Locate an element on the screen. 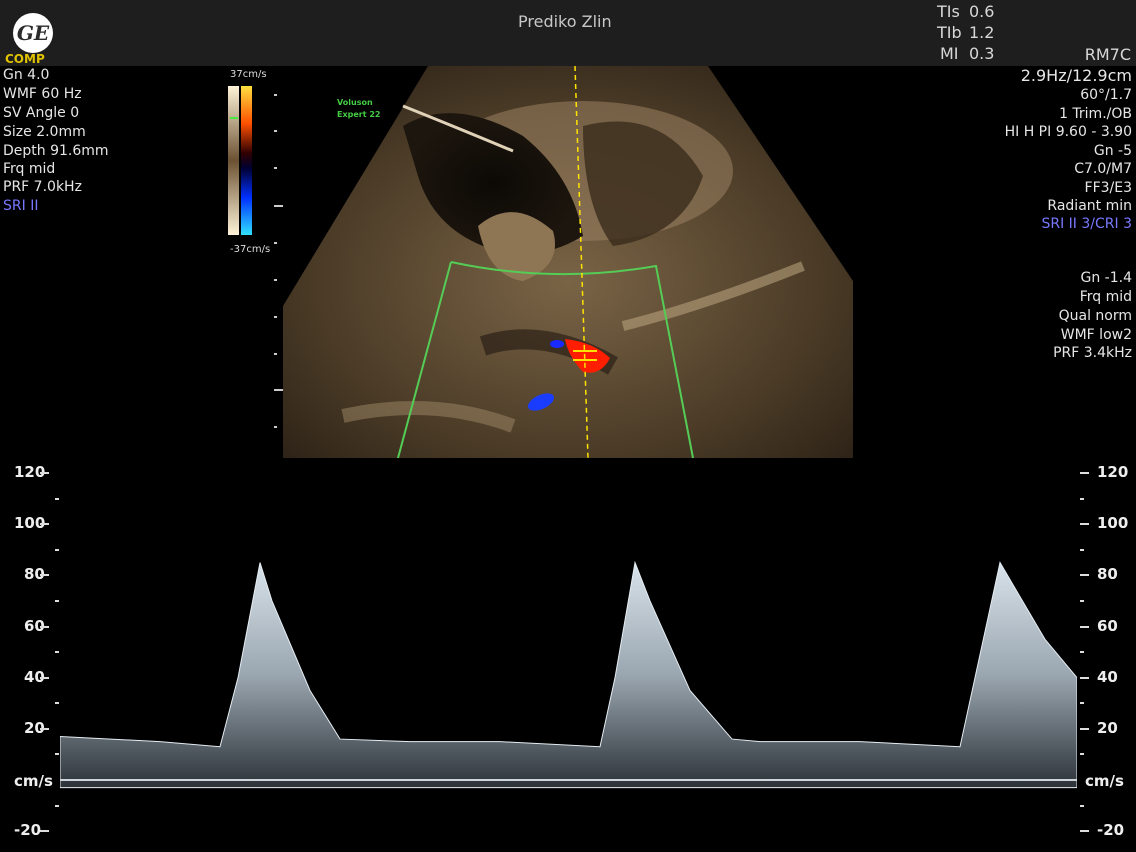 This screenshot has width=1136, height=852. right-color-prf: PRF 3.4kHz is located at coordinates (1092, 353).